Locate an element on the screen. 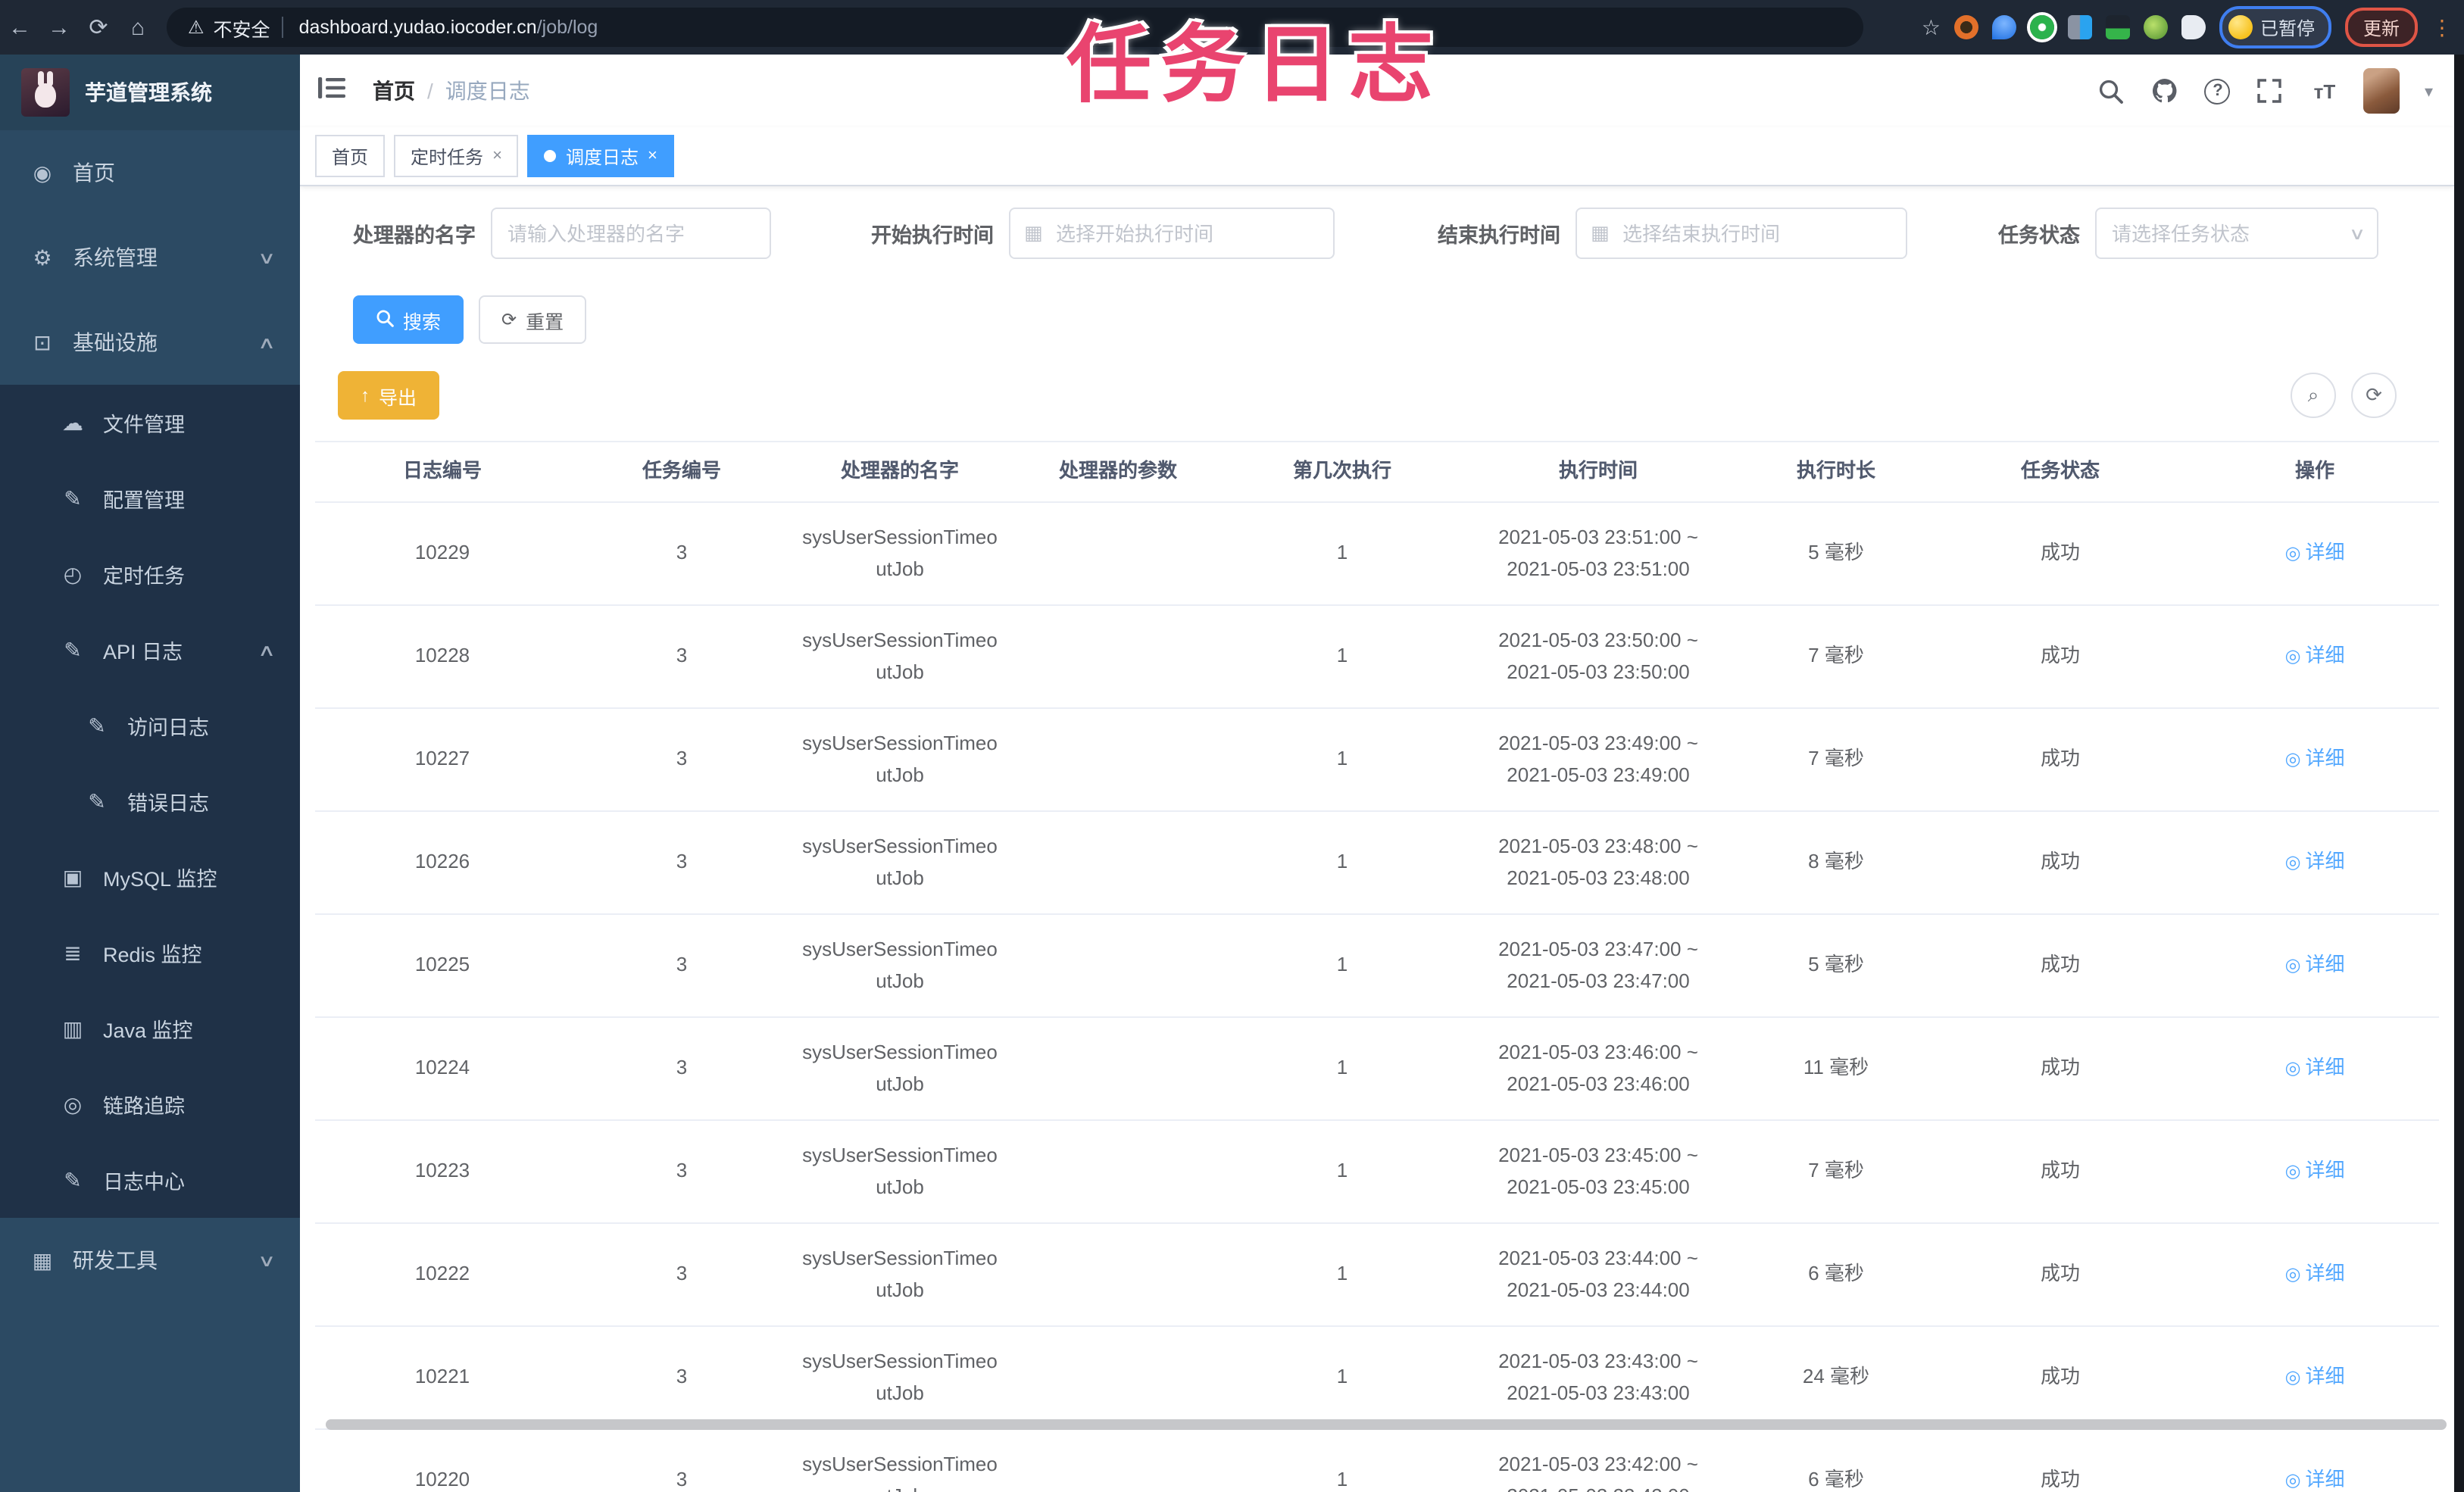  cell-log-id: 10224 is located at coordinates (442, 1068).